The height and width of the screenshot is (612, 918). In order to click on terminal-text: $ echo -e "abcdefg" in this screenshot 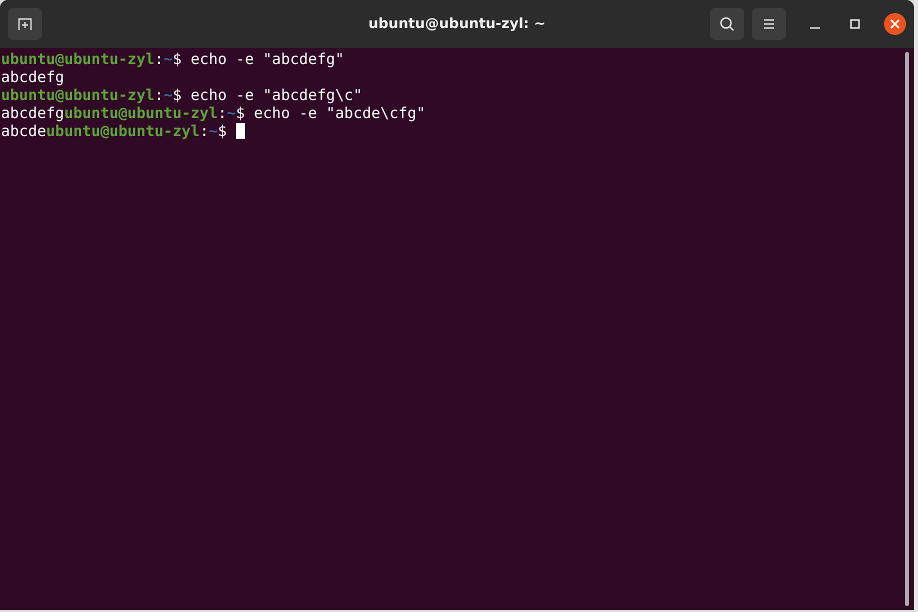, I will do `click(258, 59)`.